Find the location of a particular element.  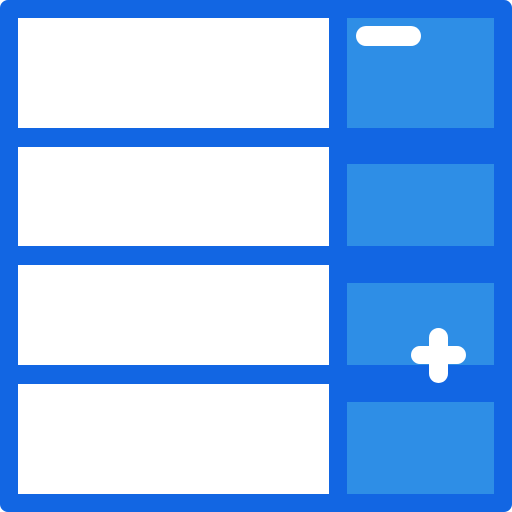

minus-icon is located at coordinates (388, 36).